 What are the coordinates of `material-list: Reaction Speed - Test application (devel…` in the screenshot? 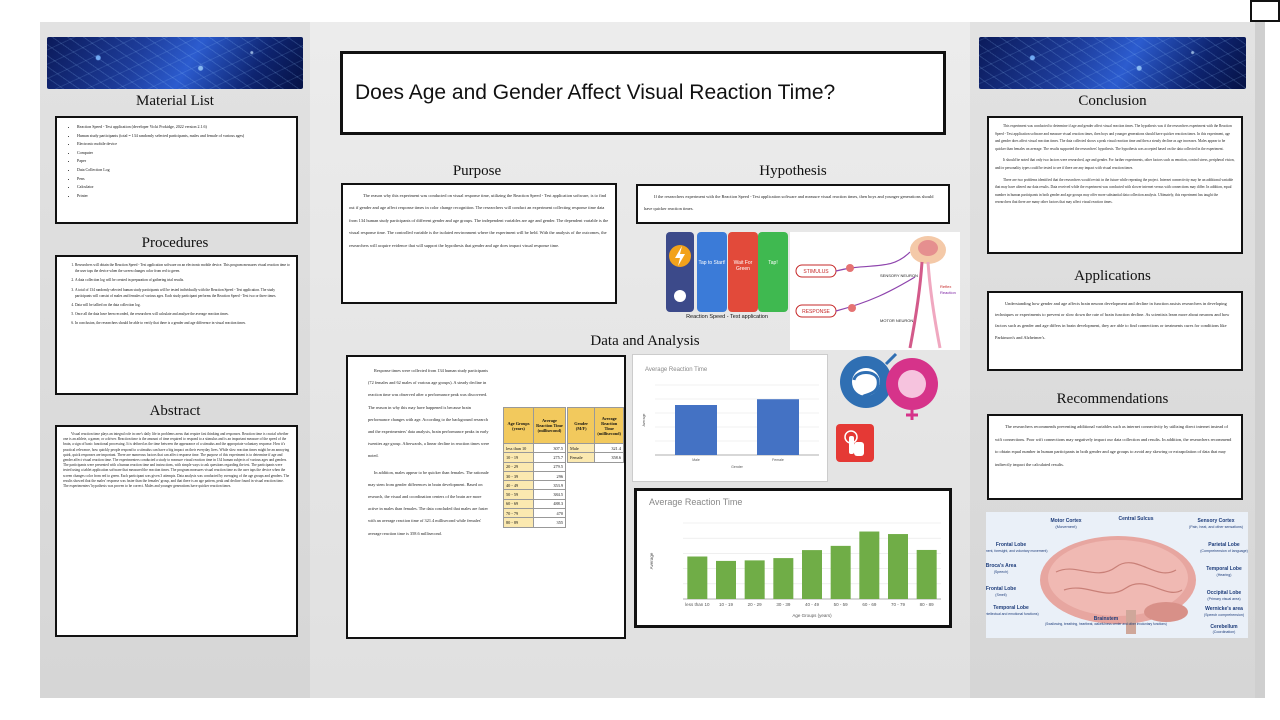 It's located at (176, 161).